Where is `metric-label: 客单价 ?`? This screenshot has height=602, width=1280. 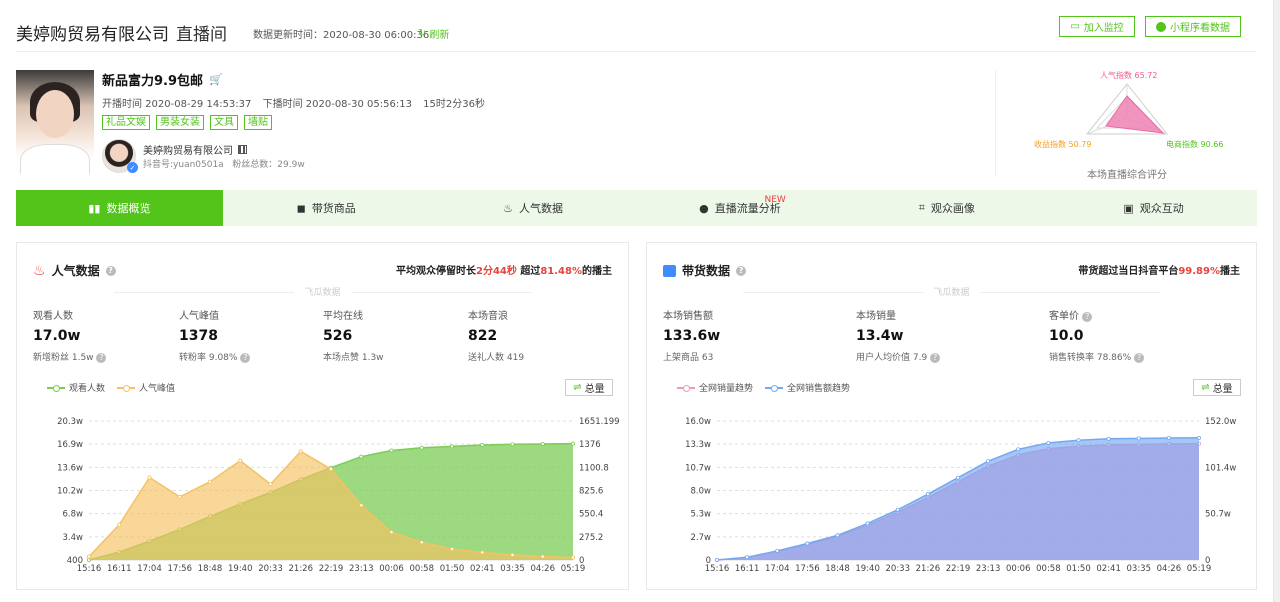
metric-label: 客单价 ? is located at coordinates (1096, 314).